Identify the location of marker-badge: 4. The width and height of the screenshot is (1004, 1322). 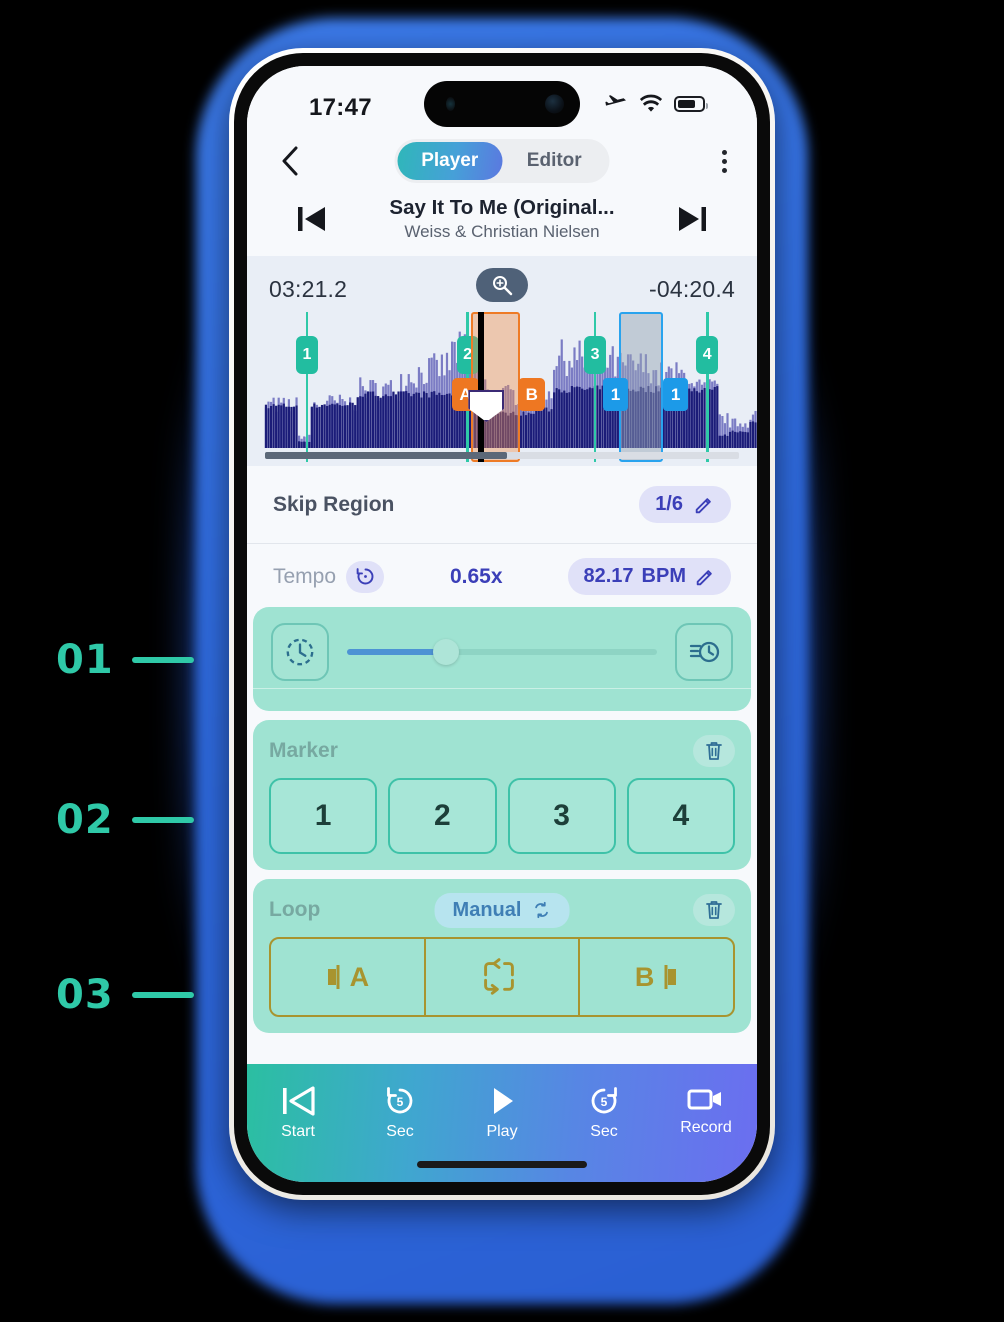
(707, 355).